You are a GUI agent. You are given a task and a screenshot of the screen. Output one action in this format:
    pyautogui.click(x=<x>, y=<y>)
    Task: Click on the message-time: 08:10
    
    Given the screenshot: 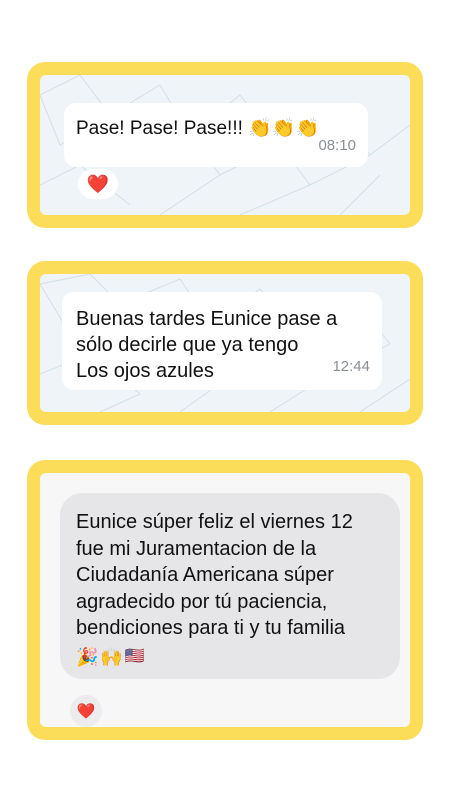 What is the action you would take?
    pyautogui.click(x=337, y=145)
    